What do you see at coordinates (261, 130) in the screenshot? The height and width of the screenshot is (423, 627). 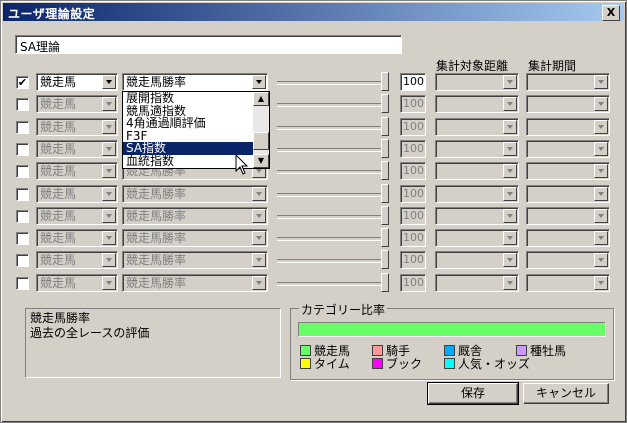 I see `dropdown-scrollbar: ▲ ▼` at bounding box center [261, 130].